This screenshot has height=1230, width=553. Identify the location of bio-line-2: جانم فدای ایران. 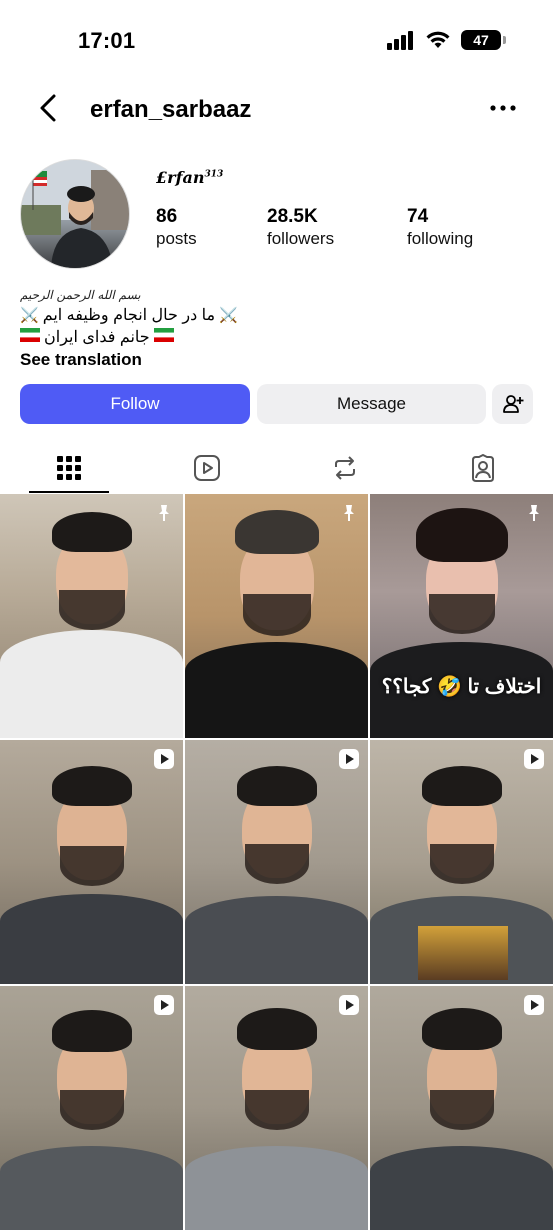
(270, 338).